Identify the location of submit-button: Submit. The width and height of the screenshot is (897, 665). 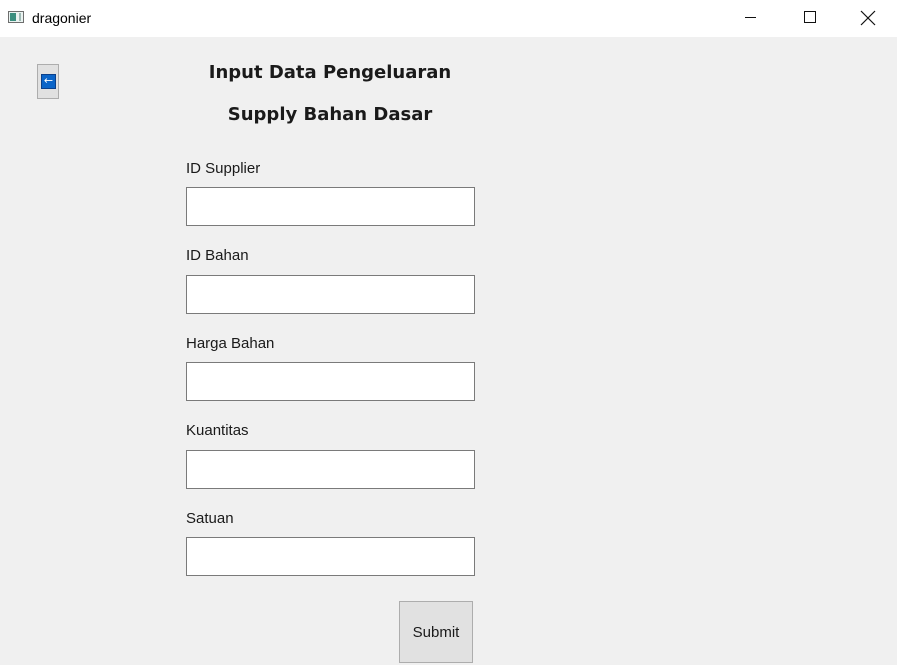
(436, 632).